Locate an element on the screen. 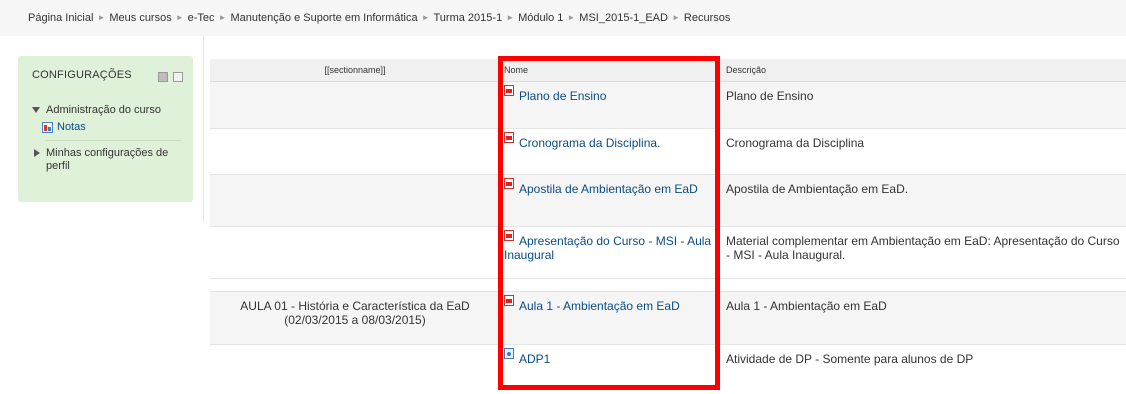 The image size is (1126, 394). column-header-name: Nome is located at coordinates (611, 70).